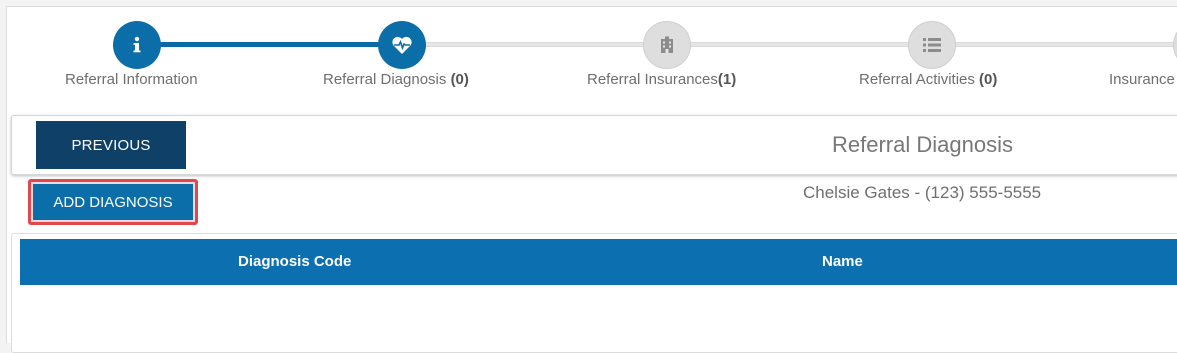 The height and width of the screenshot is (353, 1177). What do you see at coordinates (922, 192) in the screenshot?
I see `patient-summary: Chelsie Gates - (123) 555-5555` at bounding box center [922, 192].